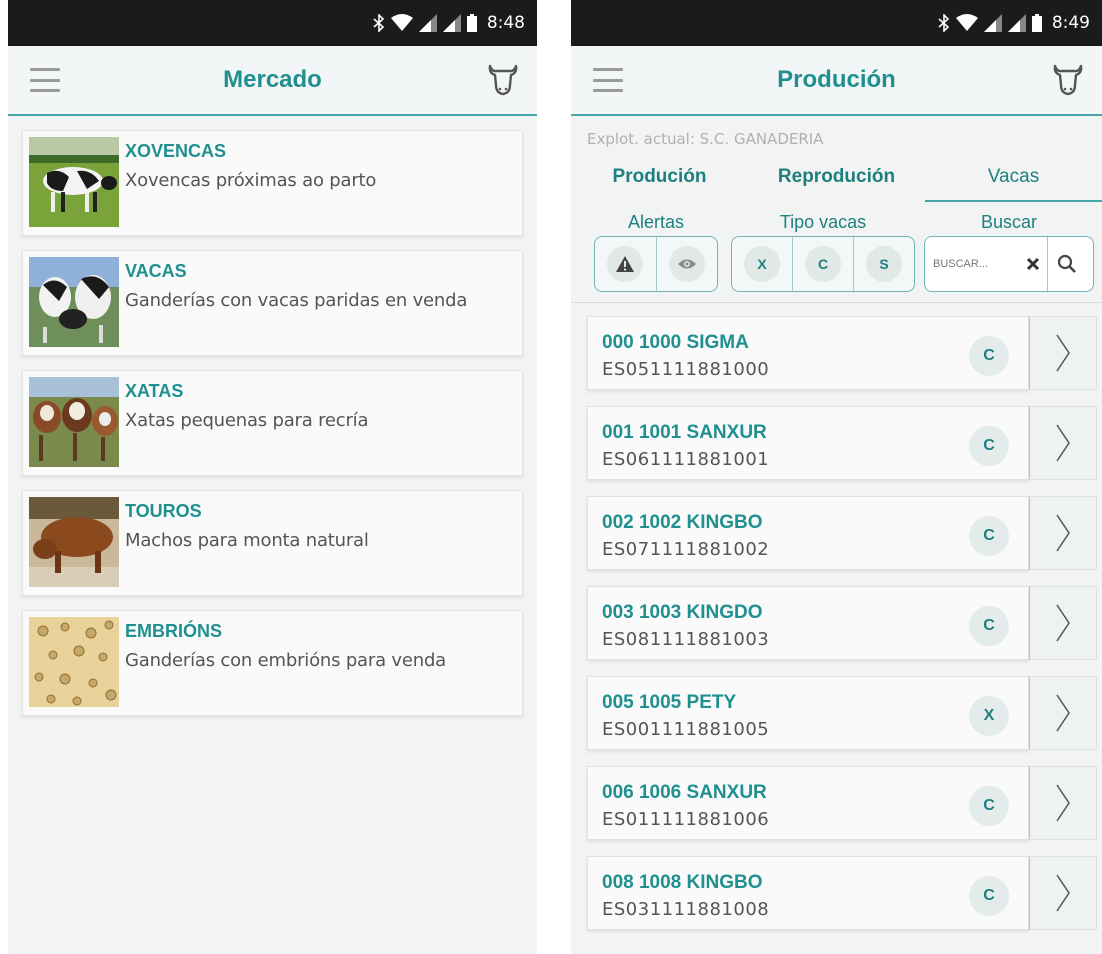  I want to click on bull-photo, so click(74, 542).